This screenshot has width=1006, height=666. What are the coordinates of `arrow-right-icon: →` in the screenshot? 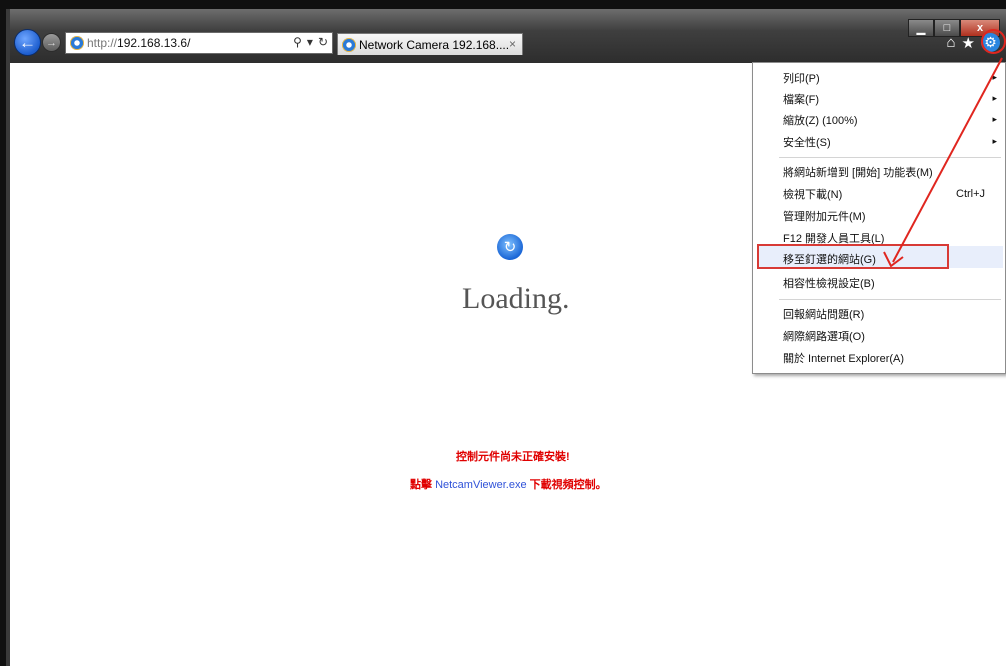 It's located at (51, 42).